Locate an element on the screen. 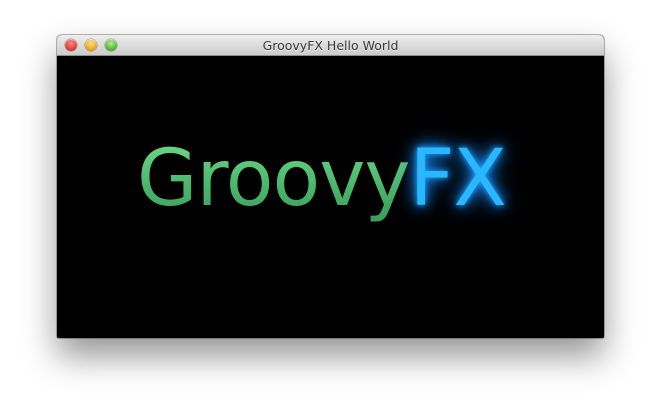 This screenshot has width=661, height=418. brand-text-fx: FX is located at coordinates (458, 179).